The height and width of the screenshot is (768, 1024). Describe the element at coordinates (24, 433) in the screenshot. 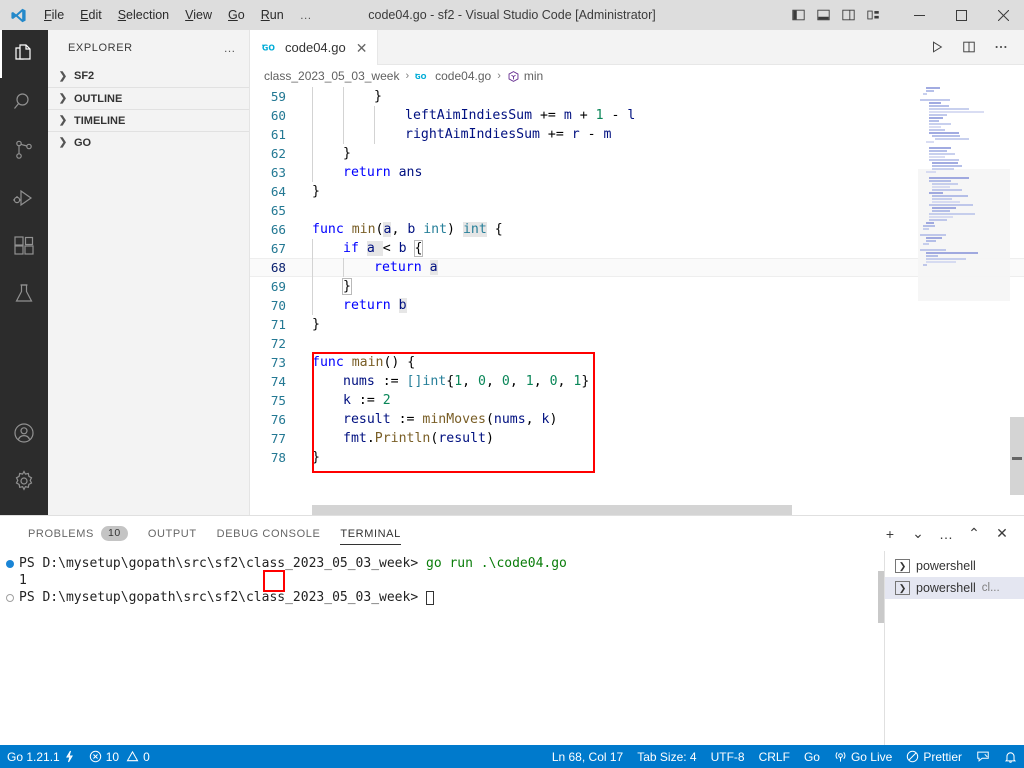

I see `accounts-icon` at that location.